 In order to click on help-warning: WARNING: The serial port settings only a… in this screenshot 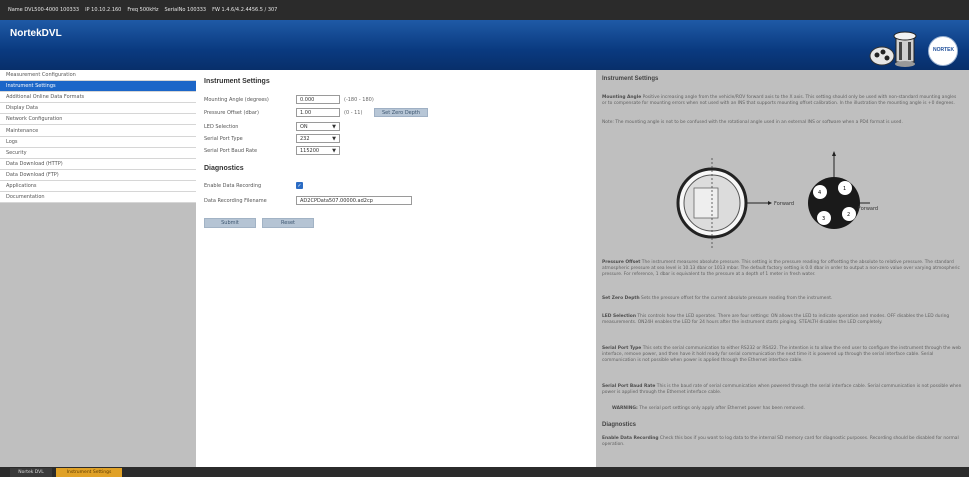, I will do `click(782, 409)`.